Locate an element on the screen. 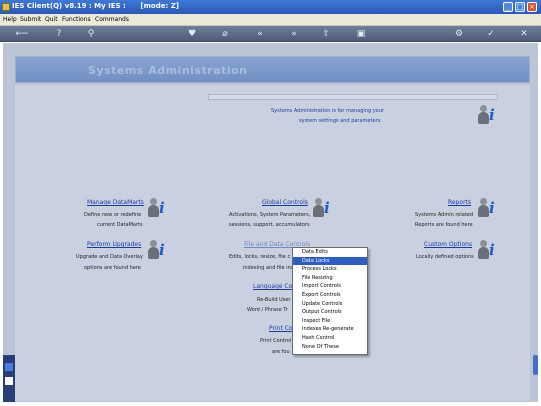  manage-datamarts-desc-1: Define new or redefine is located at coordinates (113, 215).